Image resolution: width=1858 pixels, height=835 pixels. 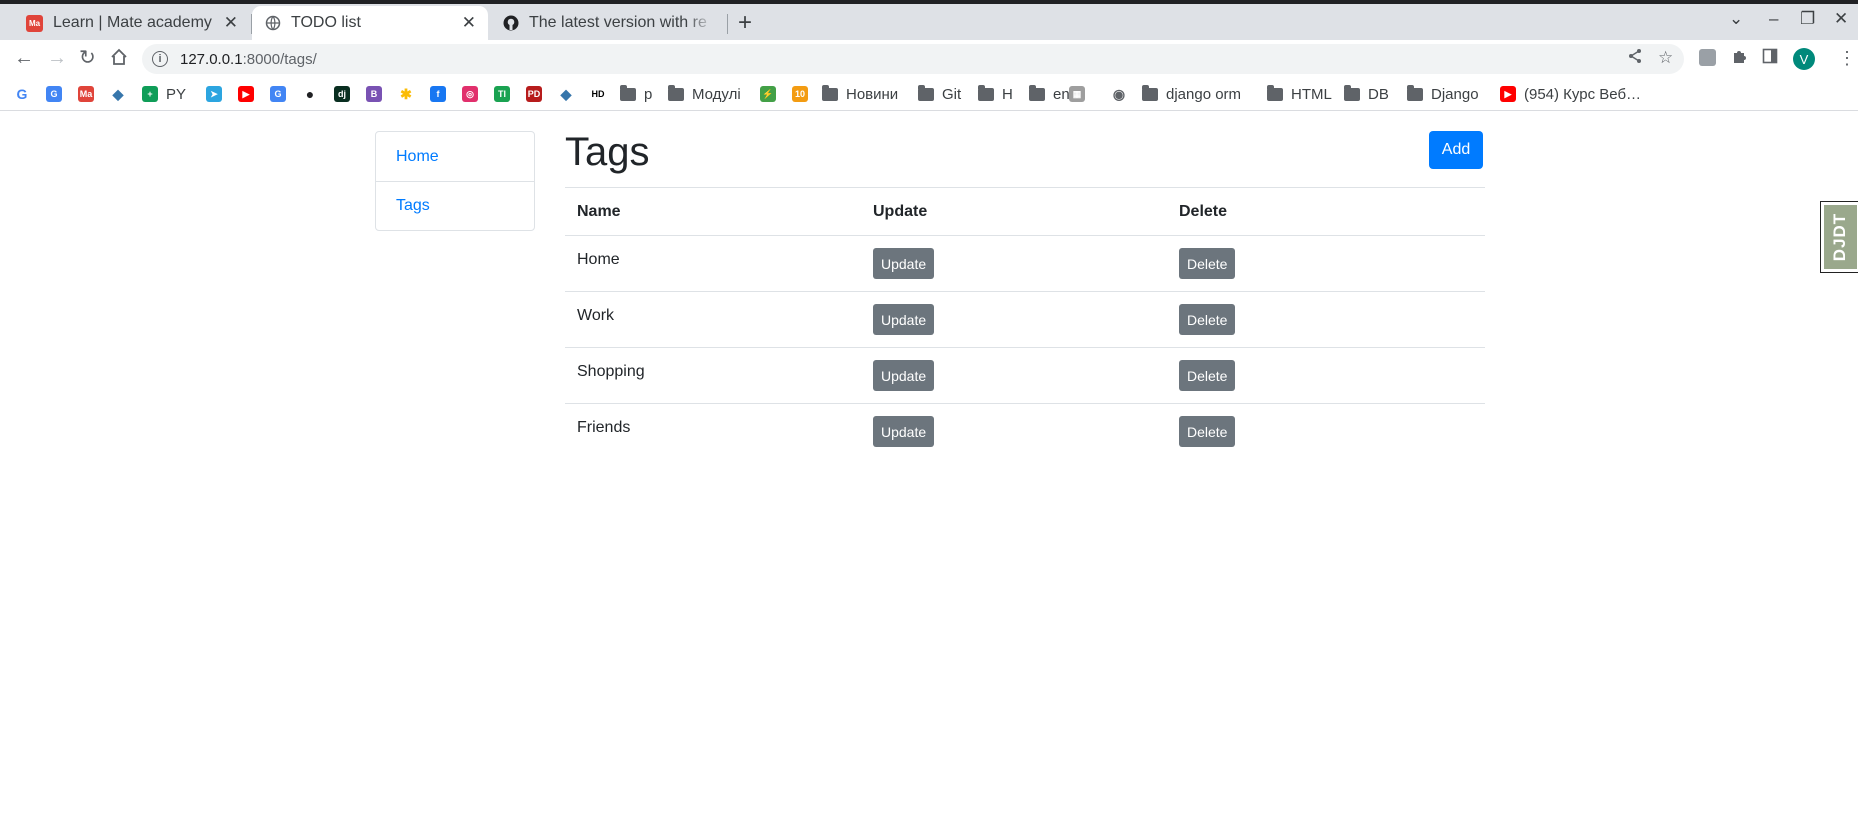 I want to click on bookmark-label: Django, so click(x=1455, y=94).